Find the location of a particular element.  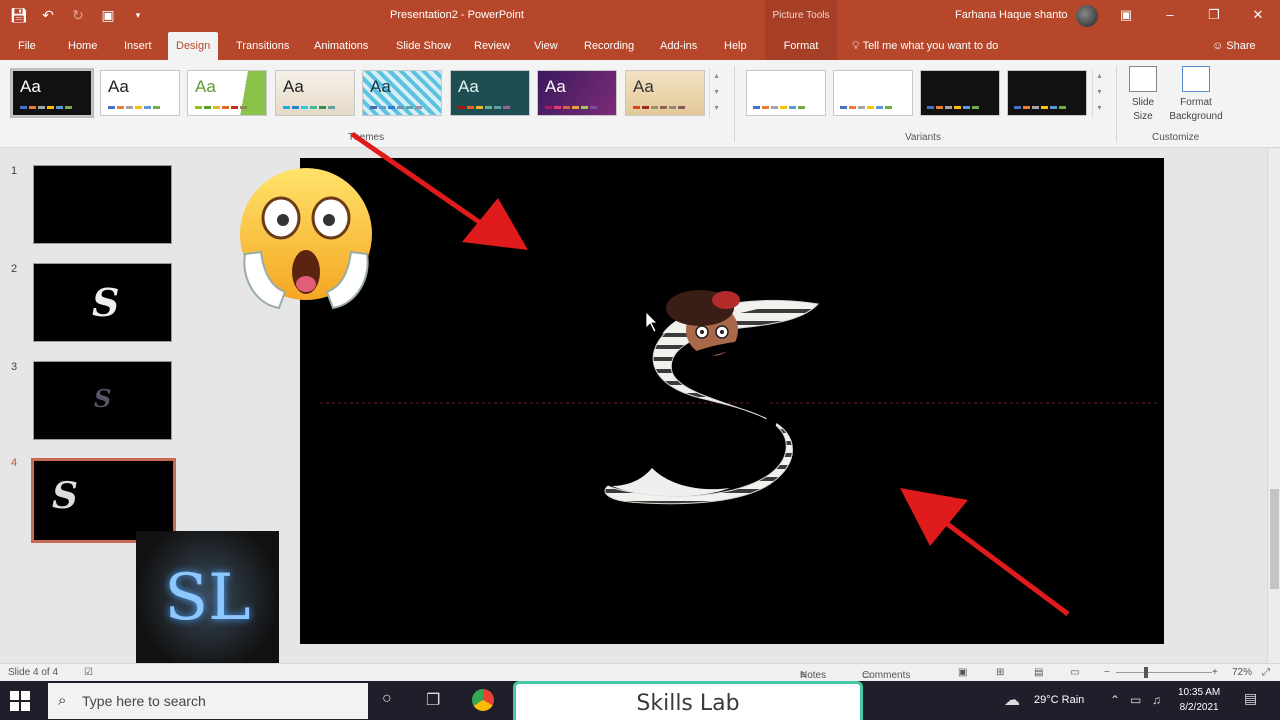

tray-chevron-icon: ⌃ is located at coordinates (1115, 700).